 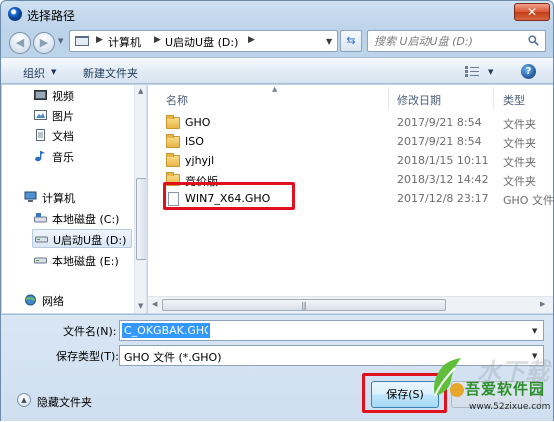 I want to click on sidebar-item-label: 本地磁盘 (E:), so click(x=85, y=261).